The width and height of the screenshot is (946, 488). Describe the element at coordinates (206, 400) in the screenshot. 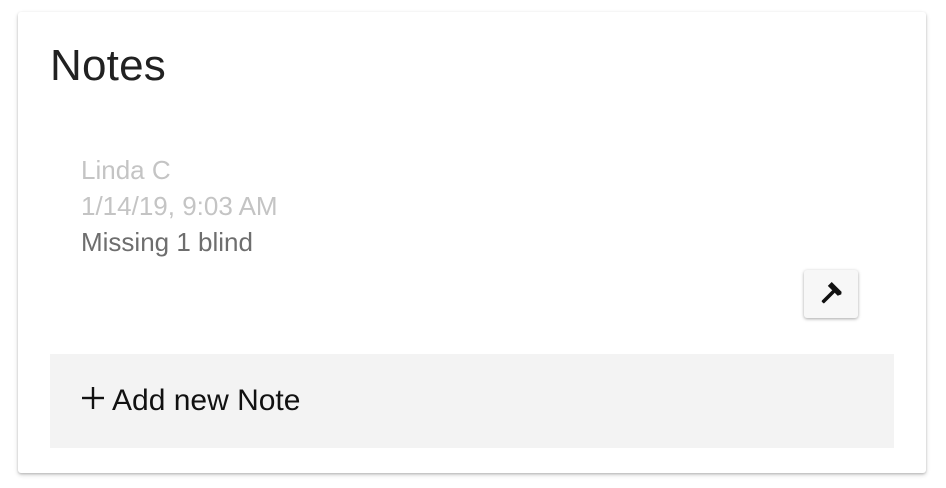

I see `add-note-label: Add new Note` at that location.